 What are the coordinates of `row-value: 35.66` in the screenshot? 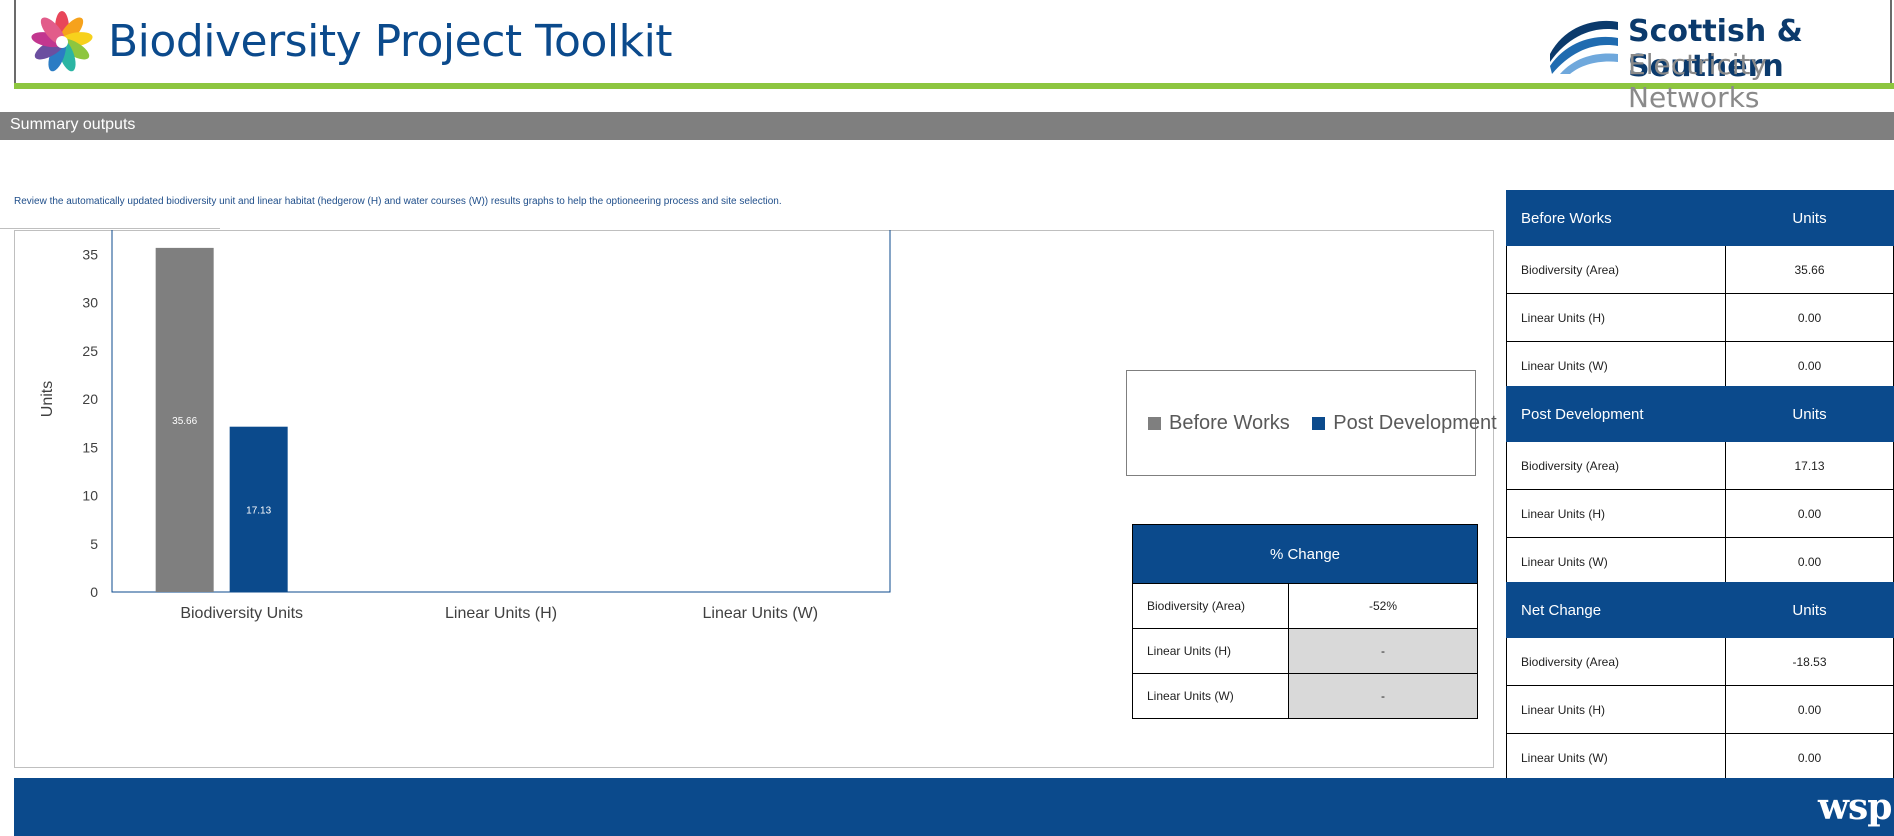 It's located at (1809, 269).